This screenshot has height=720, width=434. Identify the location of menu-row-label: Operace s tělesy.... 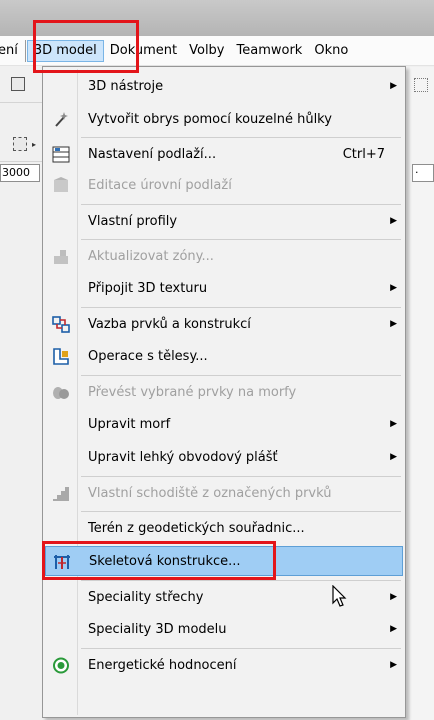
(148, 356).